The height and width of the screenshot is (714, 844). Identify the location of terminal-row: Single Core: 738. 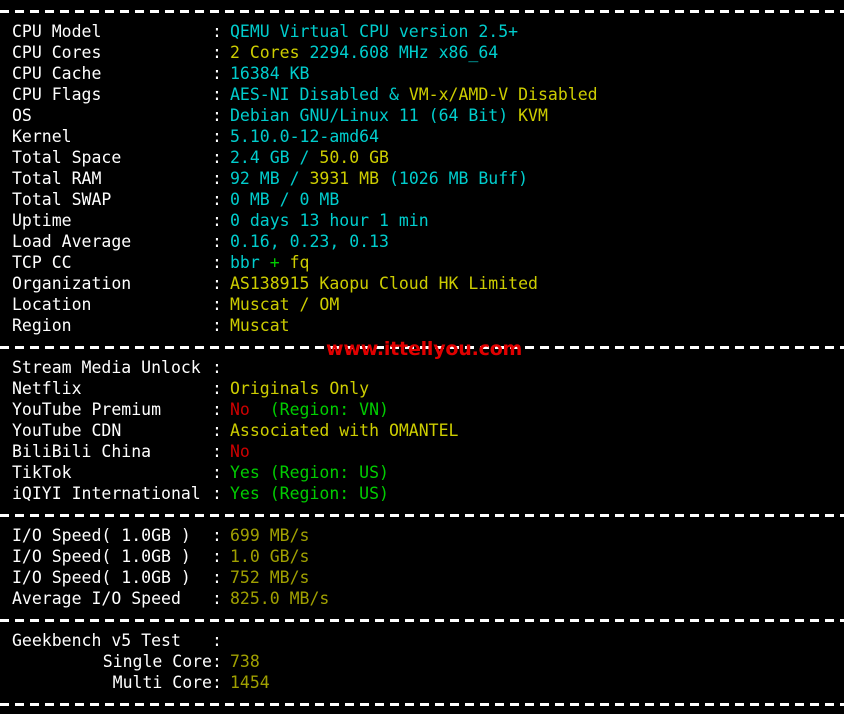
(422, 661).